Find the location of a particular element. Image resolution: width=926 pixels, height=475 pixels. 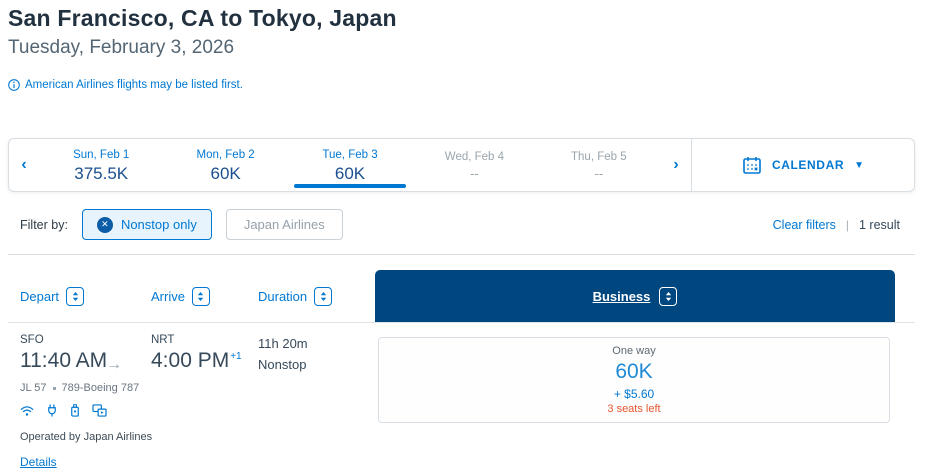

sort-depart-button: Depart is located at coordinates (79, 296).